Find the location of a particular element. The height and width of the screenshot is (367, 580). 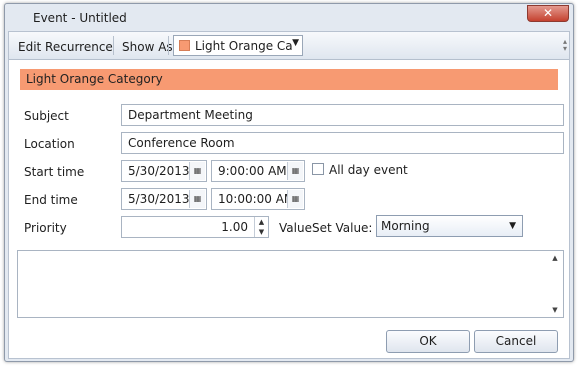

valueset-value: Morning is located at coordinates (405, 226).